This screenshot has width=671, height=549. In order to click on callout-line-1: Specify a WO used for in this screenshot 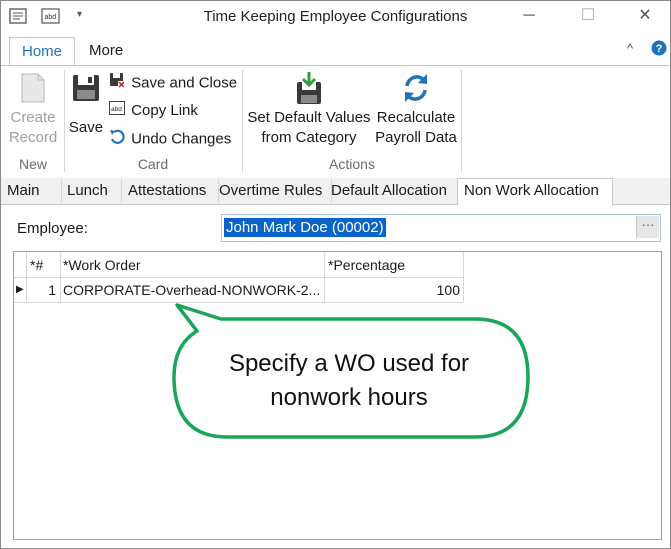, I will do `click(349, 363)`.